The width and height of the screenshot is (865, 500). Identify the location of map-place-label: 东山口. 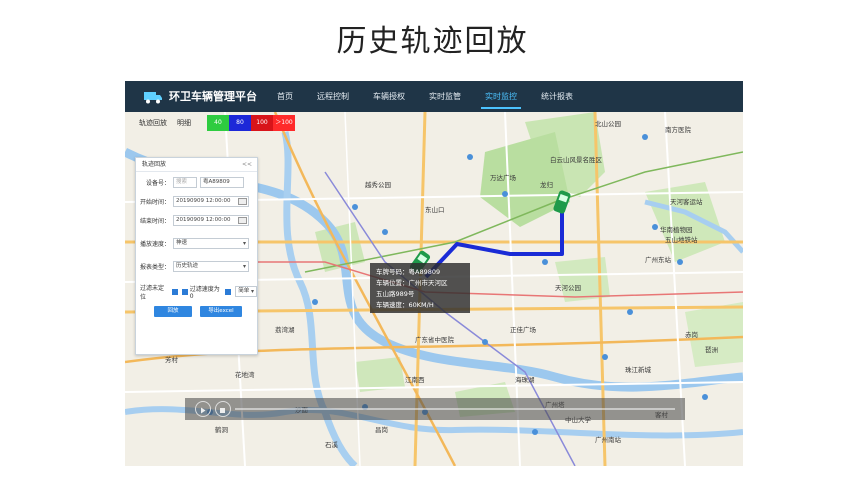
(435, 209).